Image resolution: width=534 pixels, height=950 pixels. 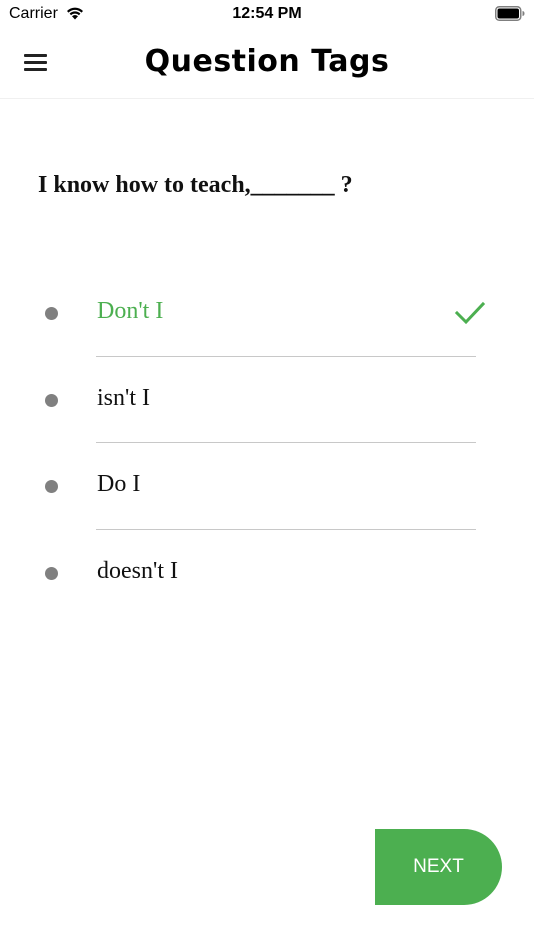 What do you see at coordinates (137, 570) in the screenshot?
I see `option-label: doesn't I` at bounding box center [137, 570].